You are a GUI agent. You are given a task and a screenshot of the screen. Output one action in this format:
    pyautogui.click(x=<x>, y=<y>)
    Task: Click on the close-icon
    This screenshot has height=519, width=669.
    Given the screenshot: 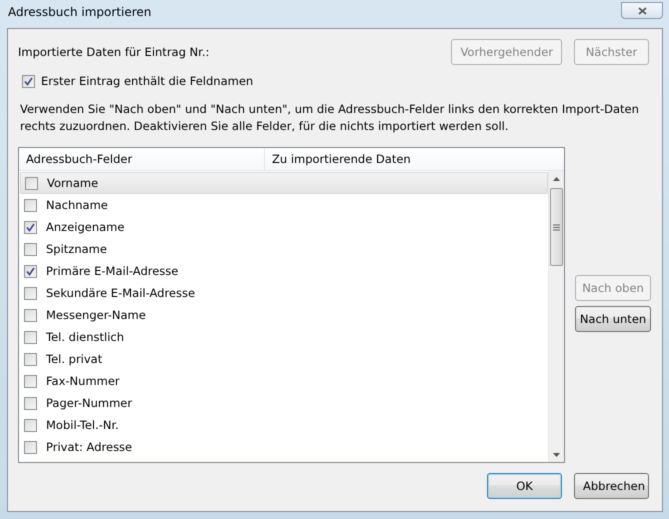 What is the action you would take?
    pyautogui.click(x=642, y=10)
    